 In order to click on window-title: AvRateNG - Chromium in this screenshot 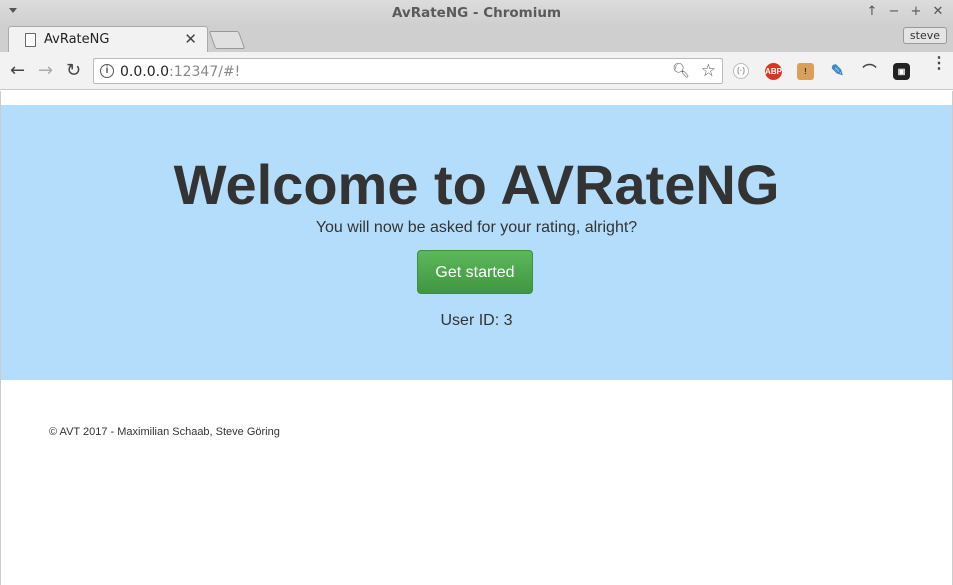, I will do `click(476, 13)`.